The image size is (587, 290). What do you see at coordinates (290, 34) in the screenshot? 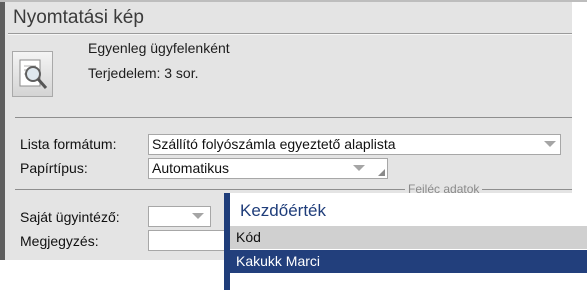
I see `title-divider-highlight` at bounding box center [290, 34].